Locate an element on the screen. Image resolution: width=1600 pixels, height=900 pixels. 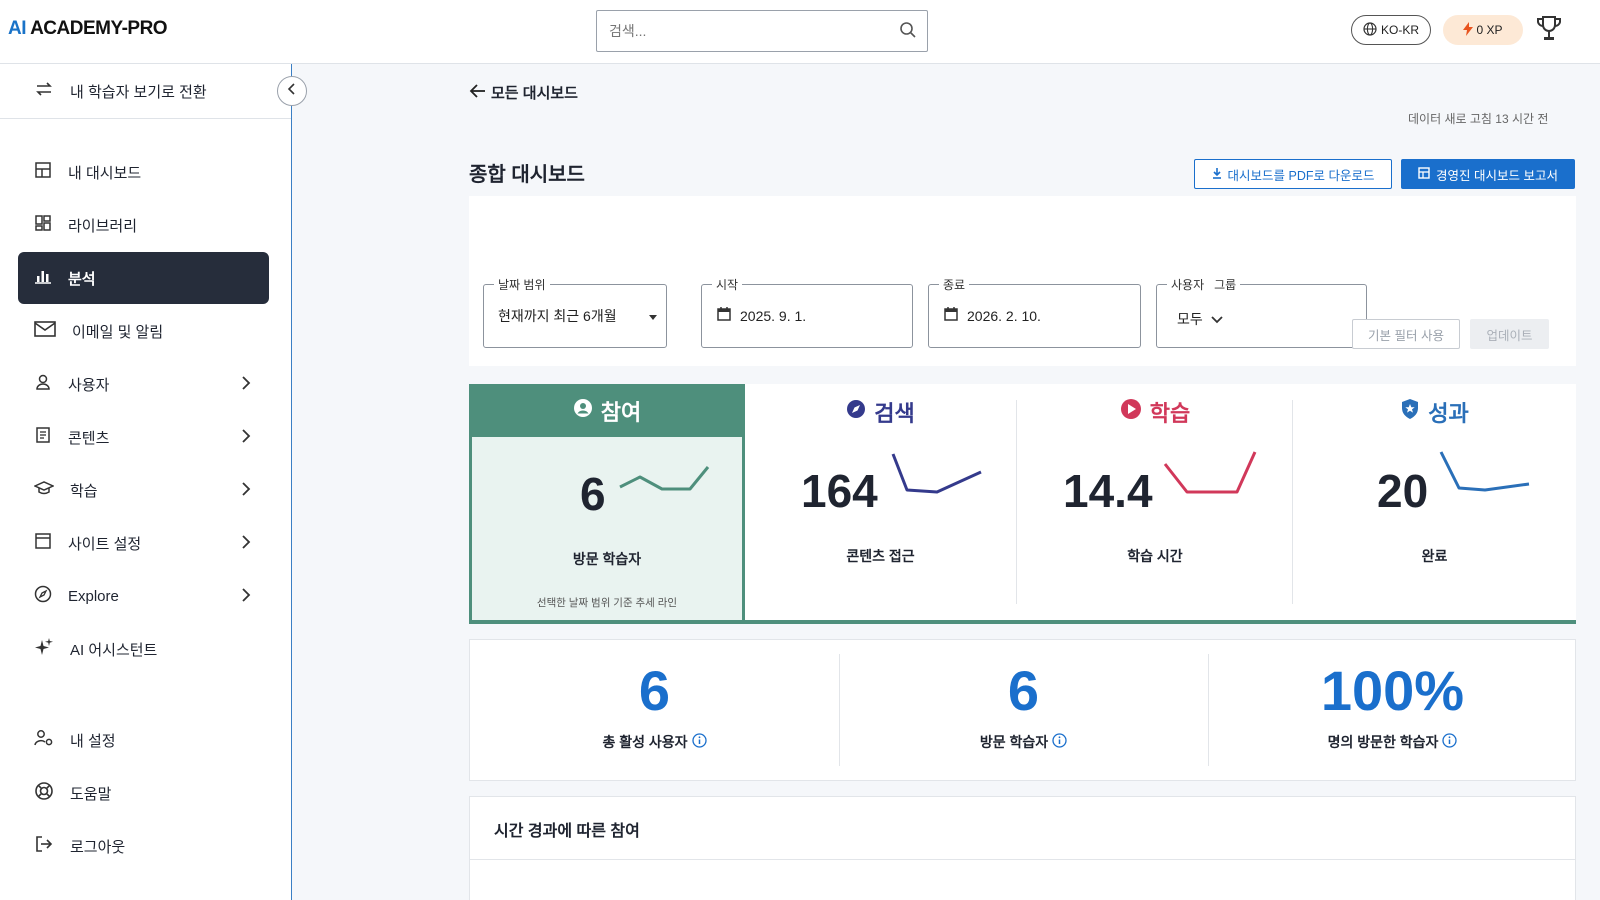
nav-logout: 로그아웃 is located at coordinates (143, 846).